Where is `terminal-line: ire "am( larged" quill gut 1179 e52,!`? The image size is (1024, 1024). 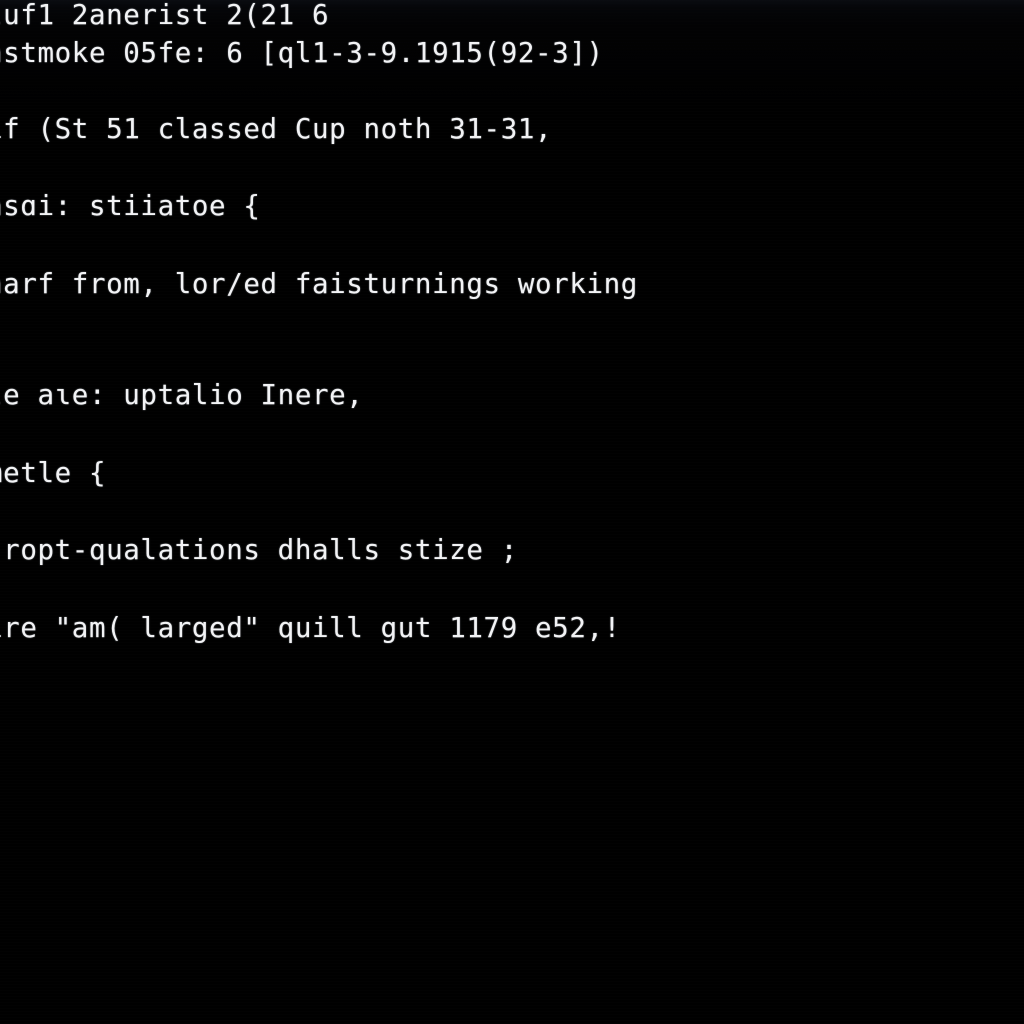 terminal-line: ire "am( larged" quill gut 1179 e52,! is located at coordinates (310, 628).